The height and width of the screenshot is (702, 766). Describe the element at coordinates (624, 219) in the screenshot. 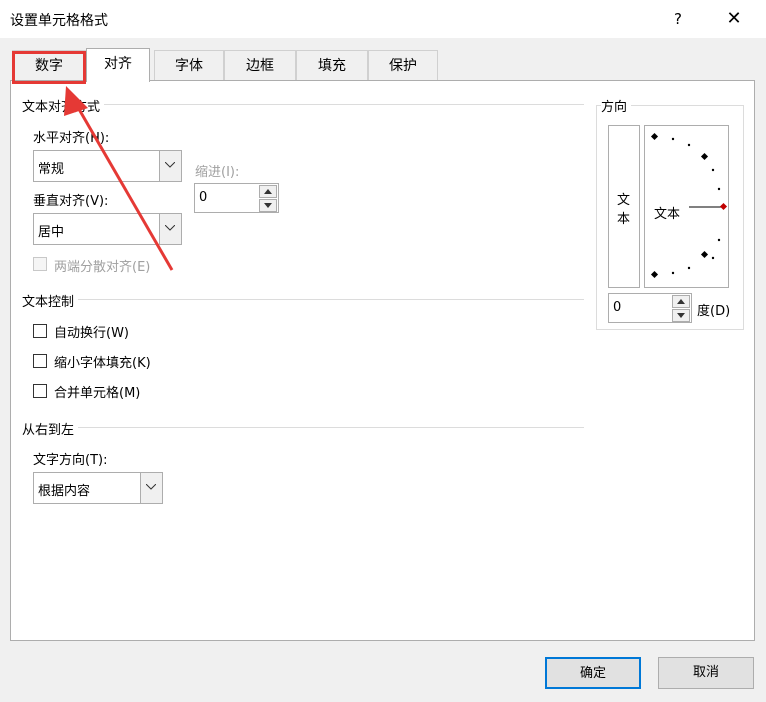

I see `vertical-text-char: 本` at that location.